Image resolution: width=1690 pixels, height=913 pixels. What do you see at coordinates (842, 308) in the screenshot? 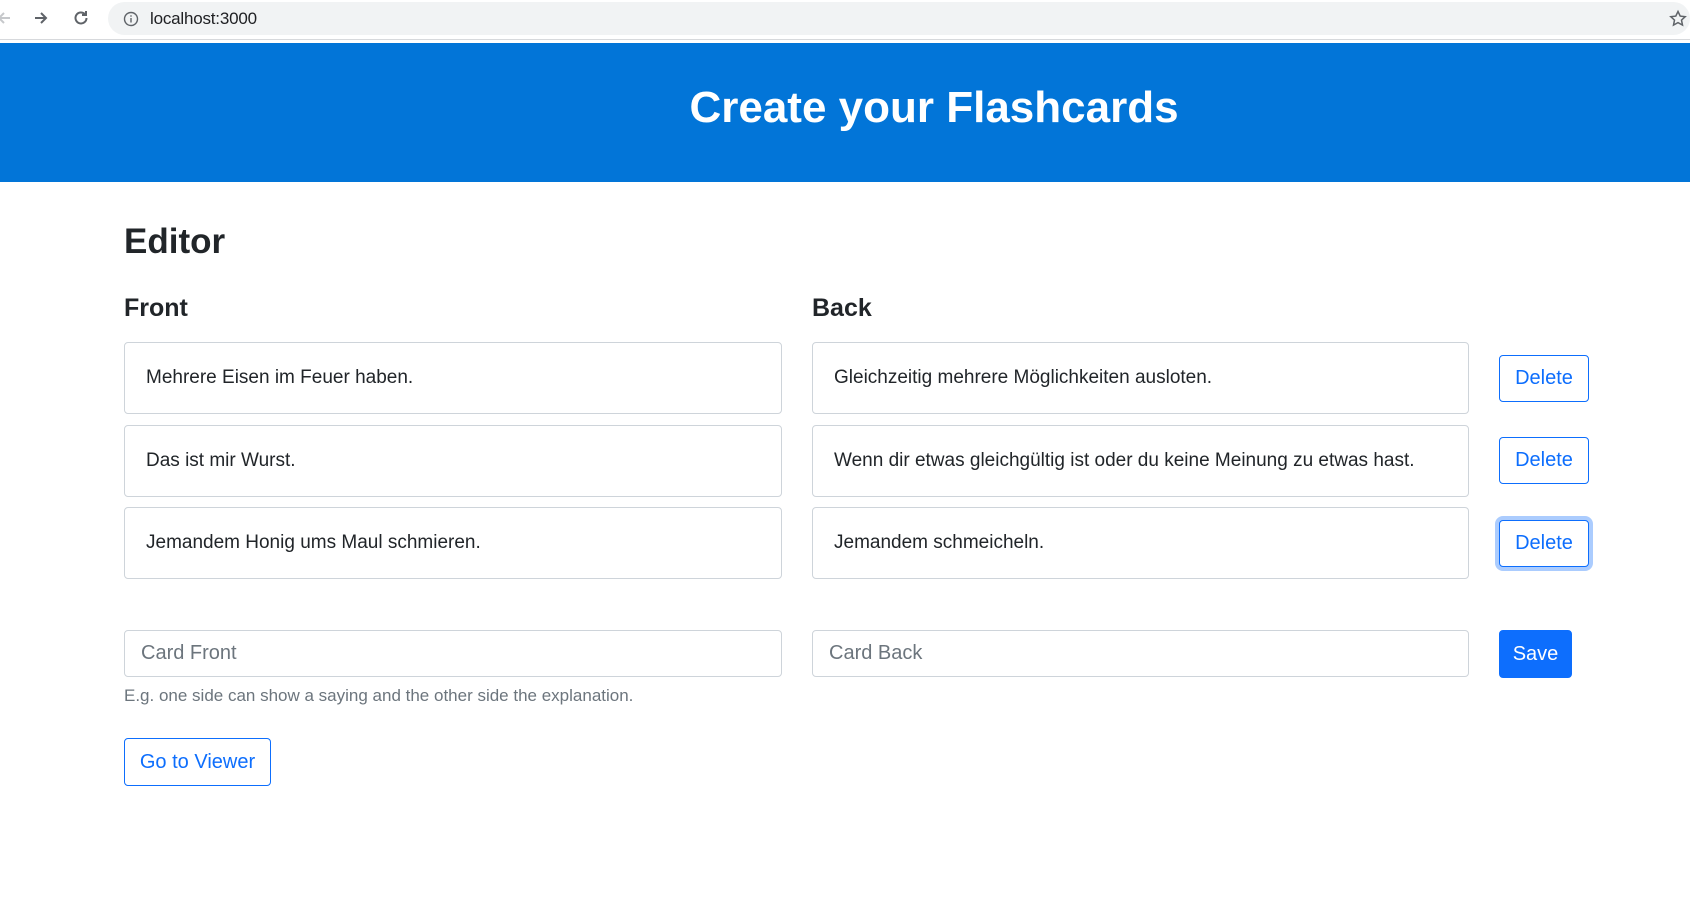
I see `back-heading: Back` at bounding box center [842, 308].